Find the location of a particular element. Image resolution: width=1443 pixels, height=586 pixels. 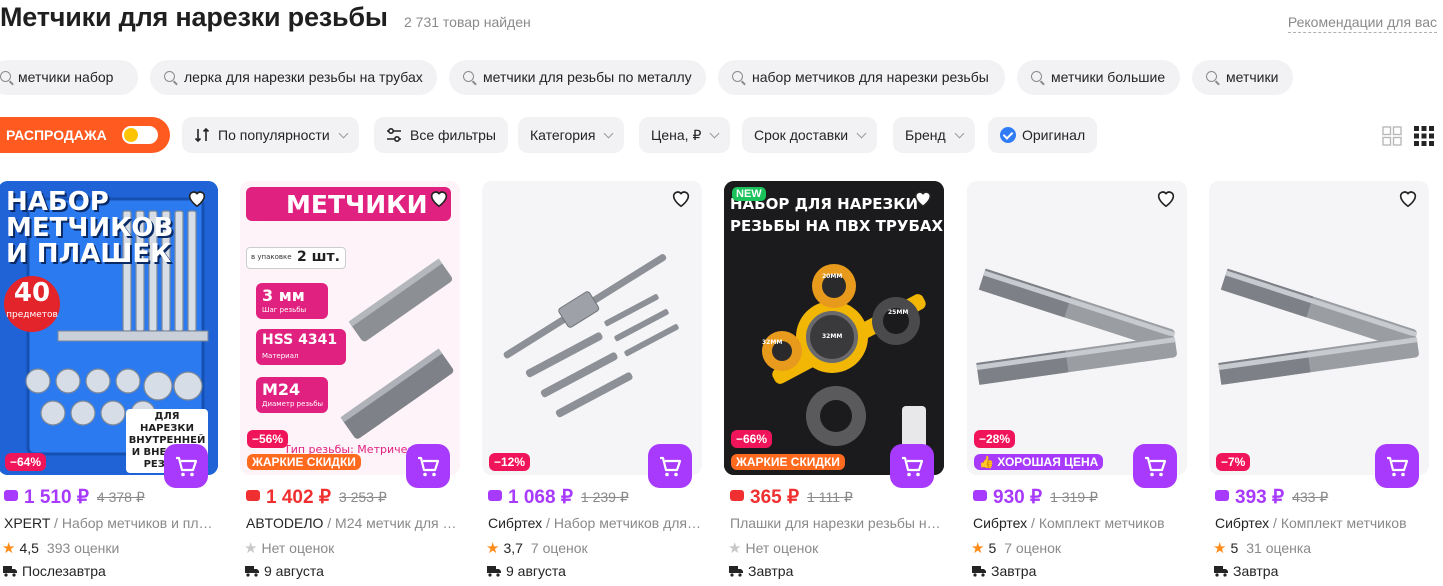

price: 365 ₽ is located at coordinates (775, 497).